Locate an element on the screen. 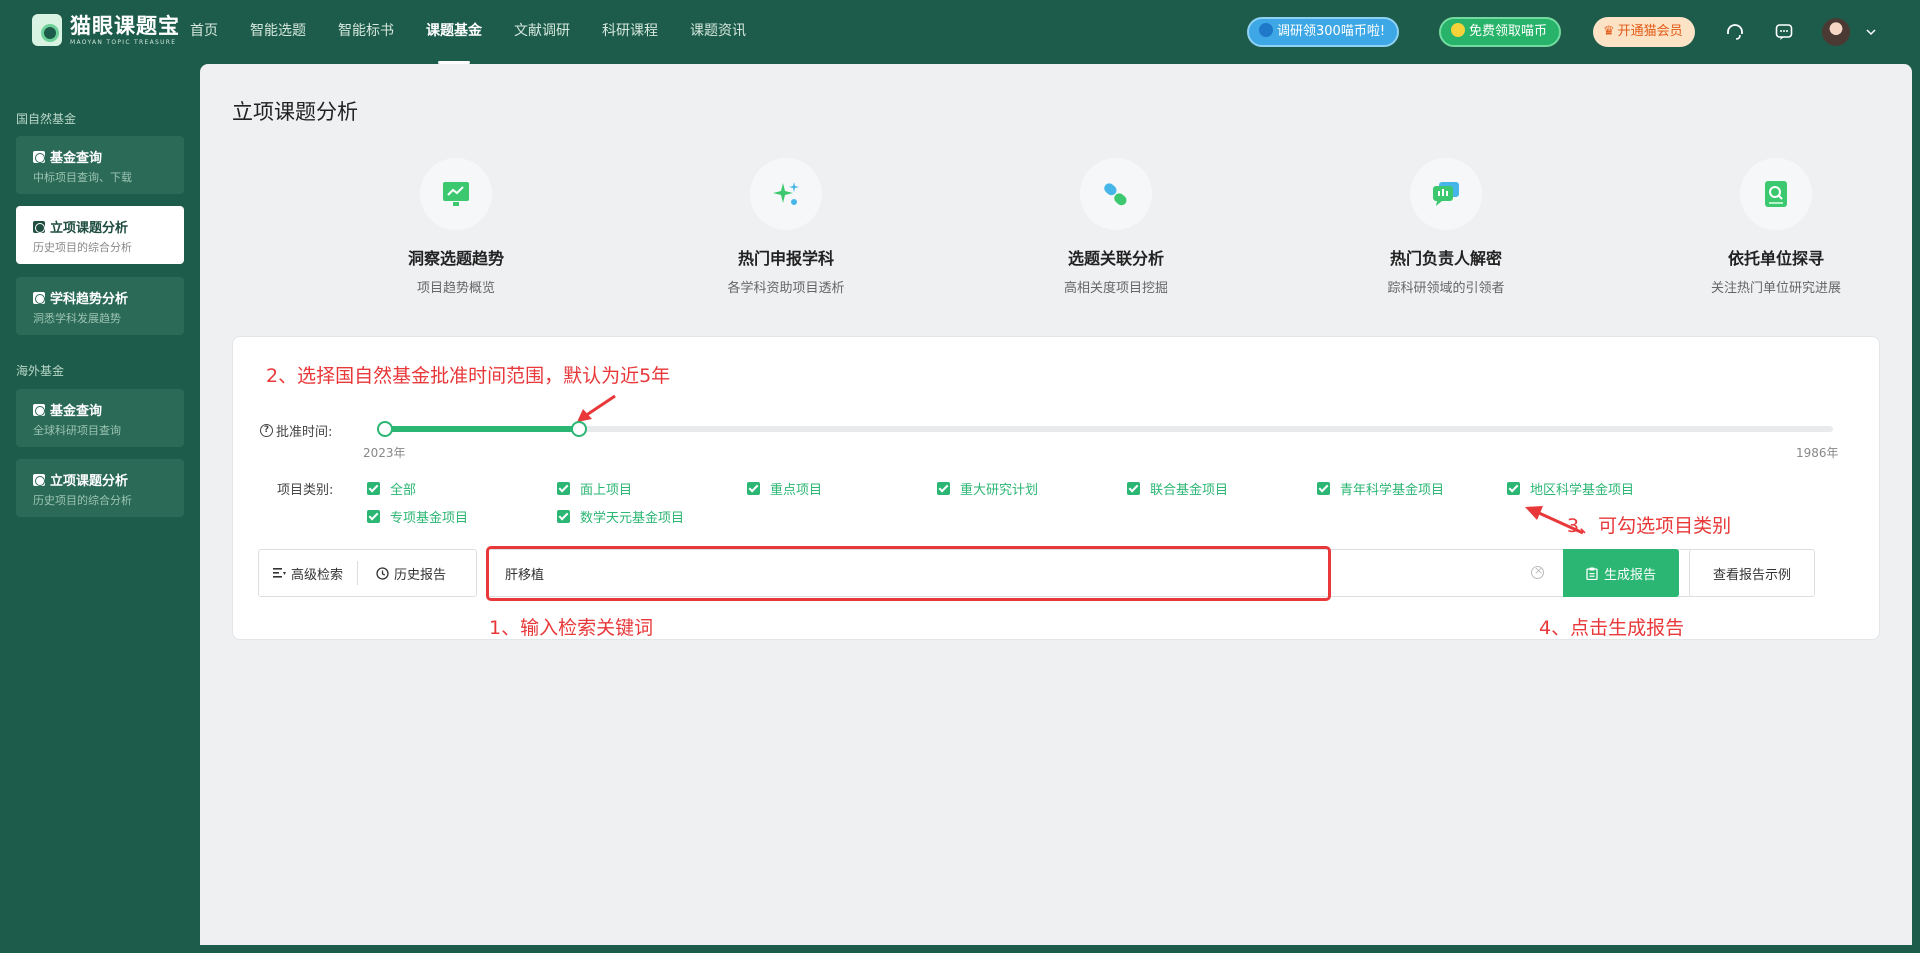  sidebar-item-overseas-analysis: 立项课题分析 历史项目的综合分析 is located at coordinates (100, 488).